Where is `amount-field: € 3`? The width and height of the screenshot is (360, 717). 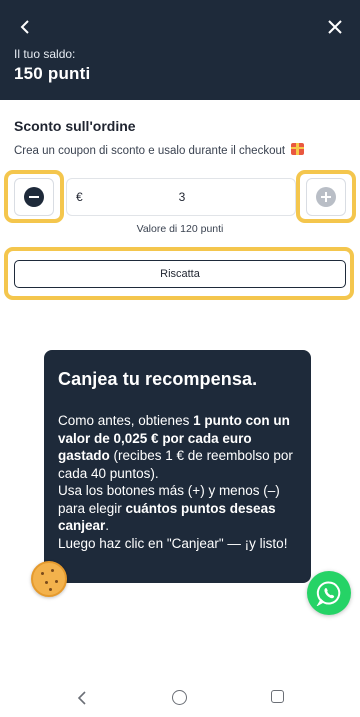 amount-field: € 3 is located at coordinates (181, 197).